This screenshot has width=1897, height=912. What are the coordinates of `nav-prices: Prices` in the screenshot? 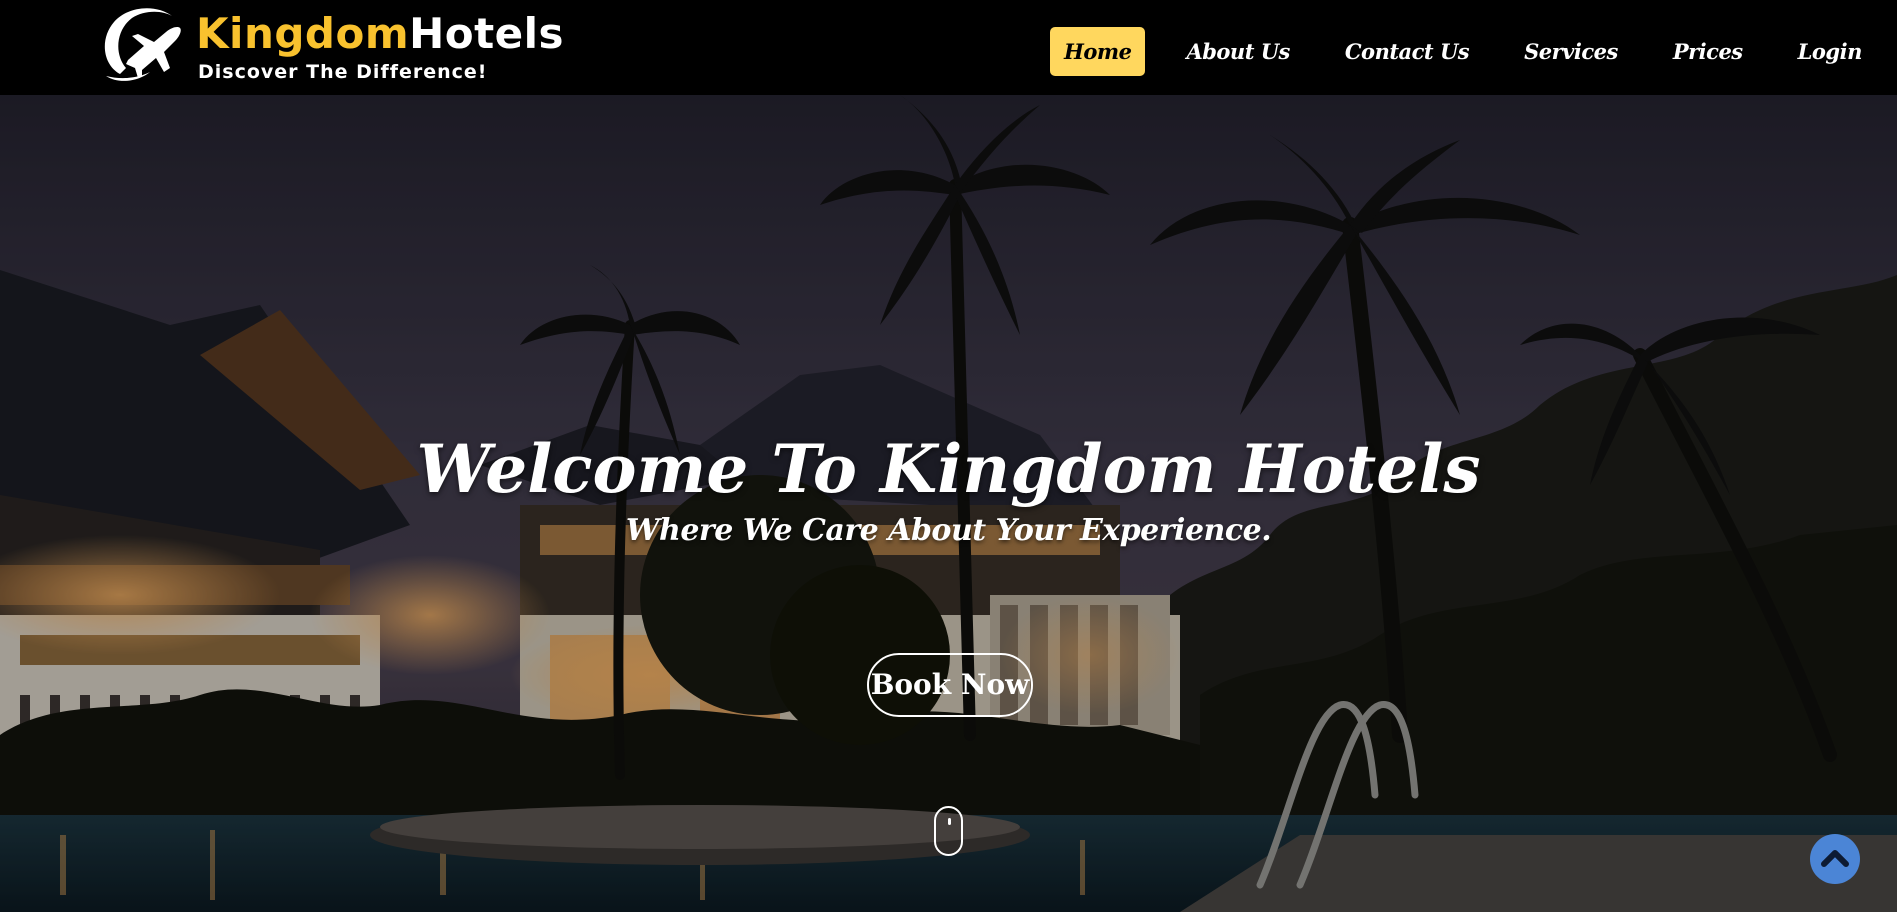 It's located at (1708, 51).